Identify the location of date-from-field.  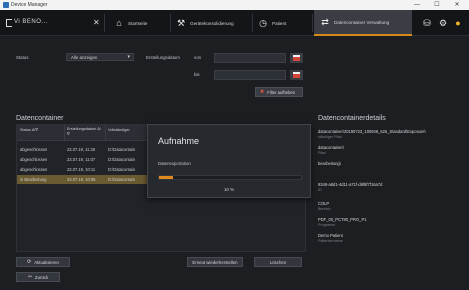
(250, 58).